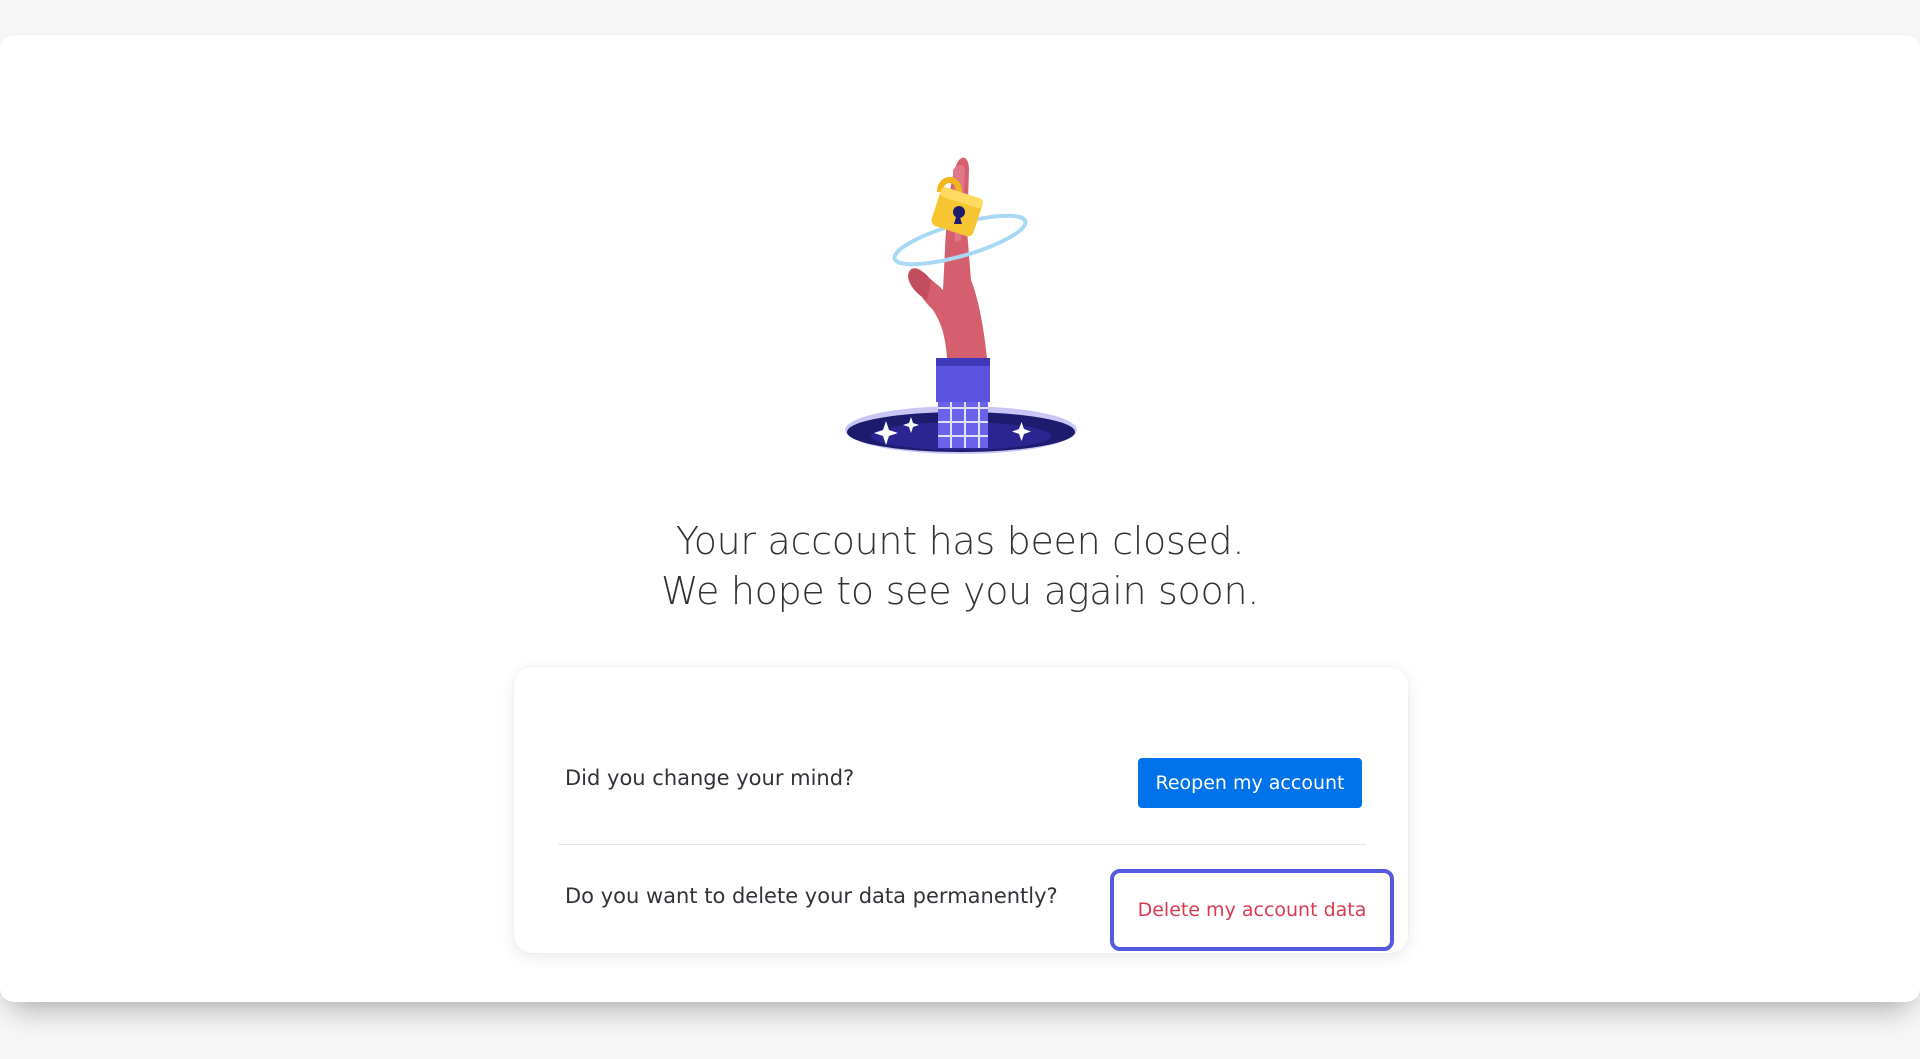 This screenshot has width=1920, height=1059. I want to click on delete-button-focus-ring: Delete my account data, so click(1252, 910).